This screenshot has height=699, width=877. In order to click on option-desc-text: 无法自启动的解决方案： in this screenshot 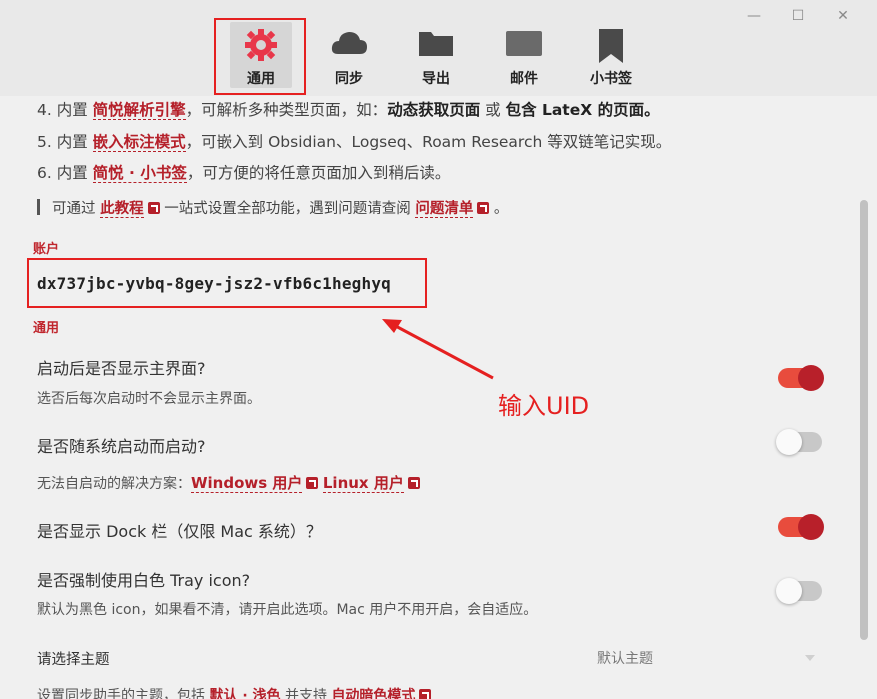, I will do `click(114, 484)`.